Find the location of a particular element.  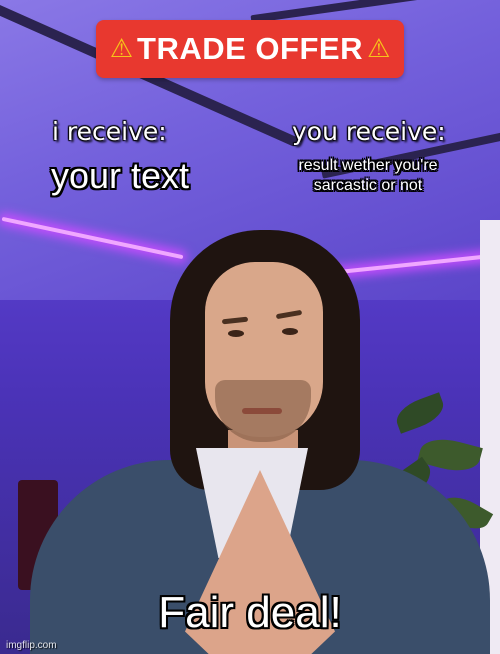

plant-leaf is located at coordinates (420, 413).